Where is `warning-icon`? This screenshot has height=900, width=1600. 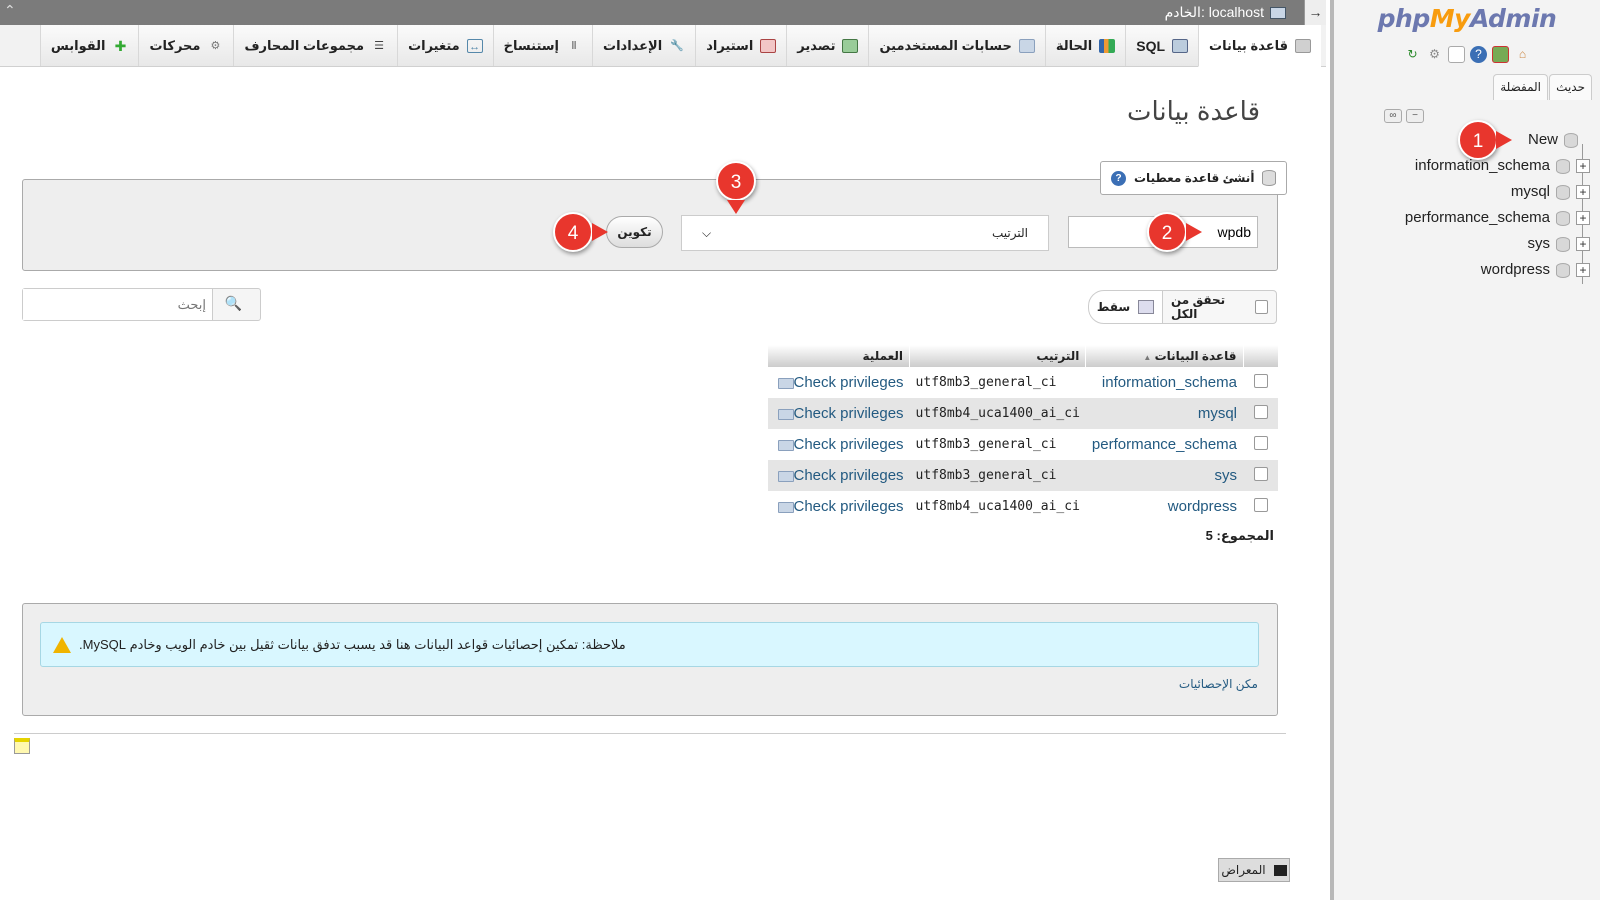 warning-icon is located at coordinates (62, 644).